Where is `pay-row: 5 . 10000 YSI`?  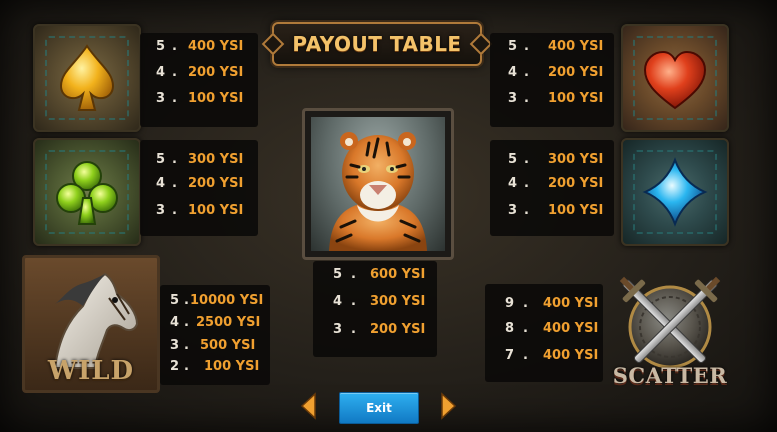
pay-row: 5 . 10000 YSI is located at coordinates (215, 304).